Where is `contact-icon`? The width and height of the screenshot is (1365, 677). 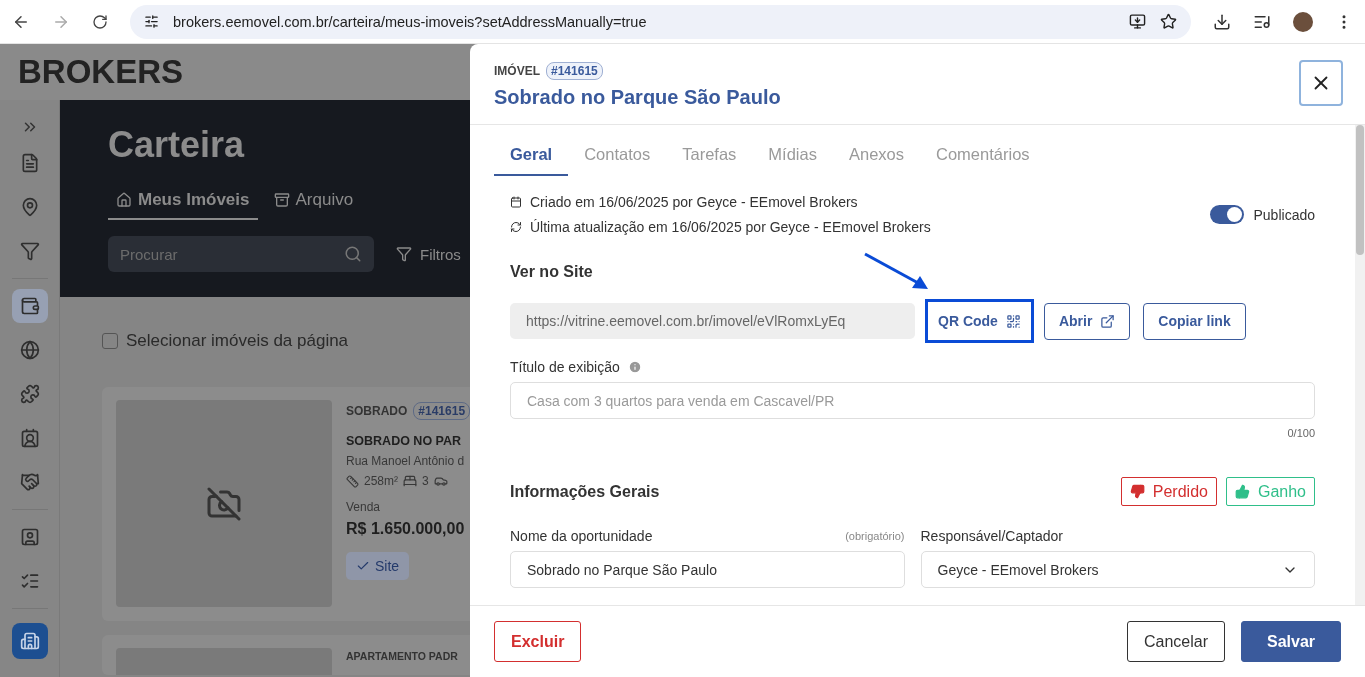
contact-icon is located at coordinates (29, 438).